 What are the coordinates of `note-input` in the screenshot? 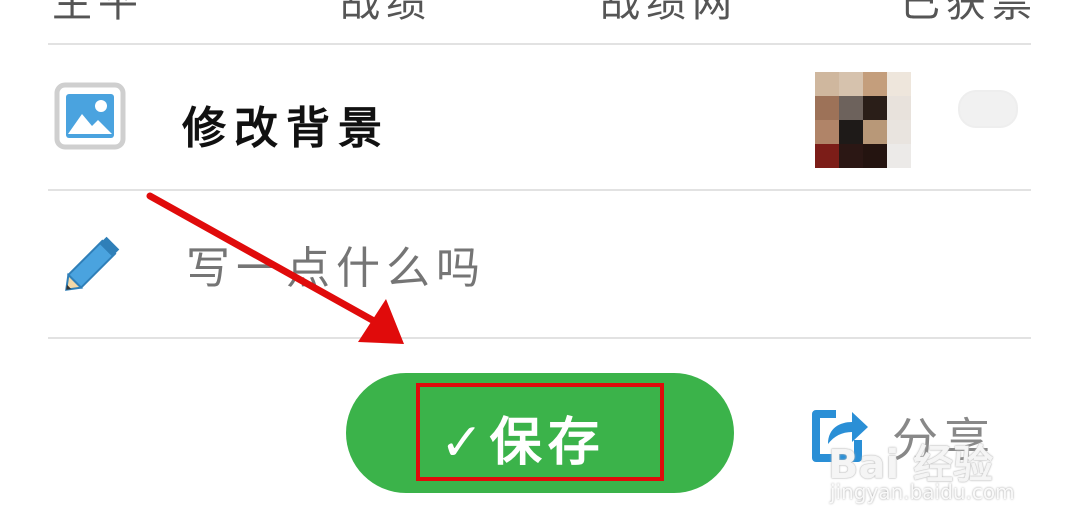 It's located at (566, 268).